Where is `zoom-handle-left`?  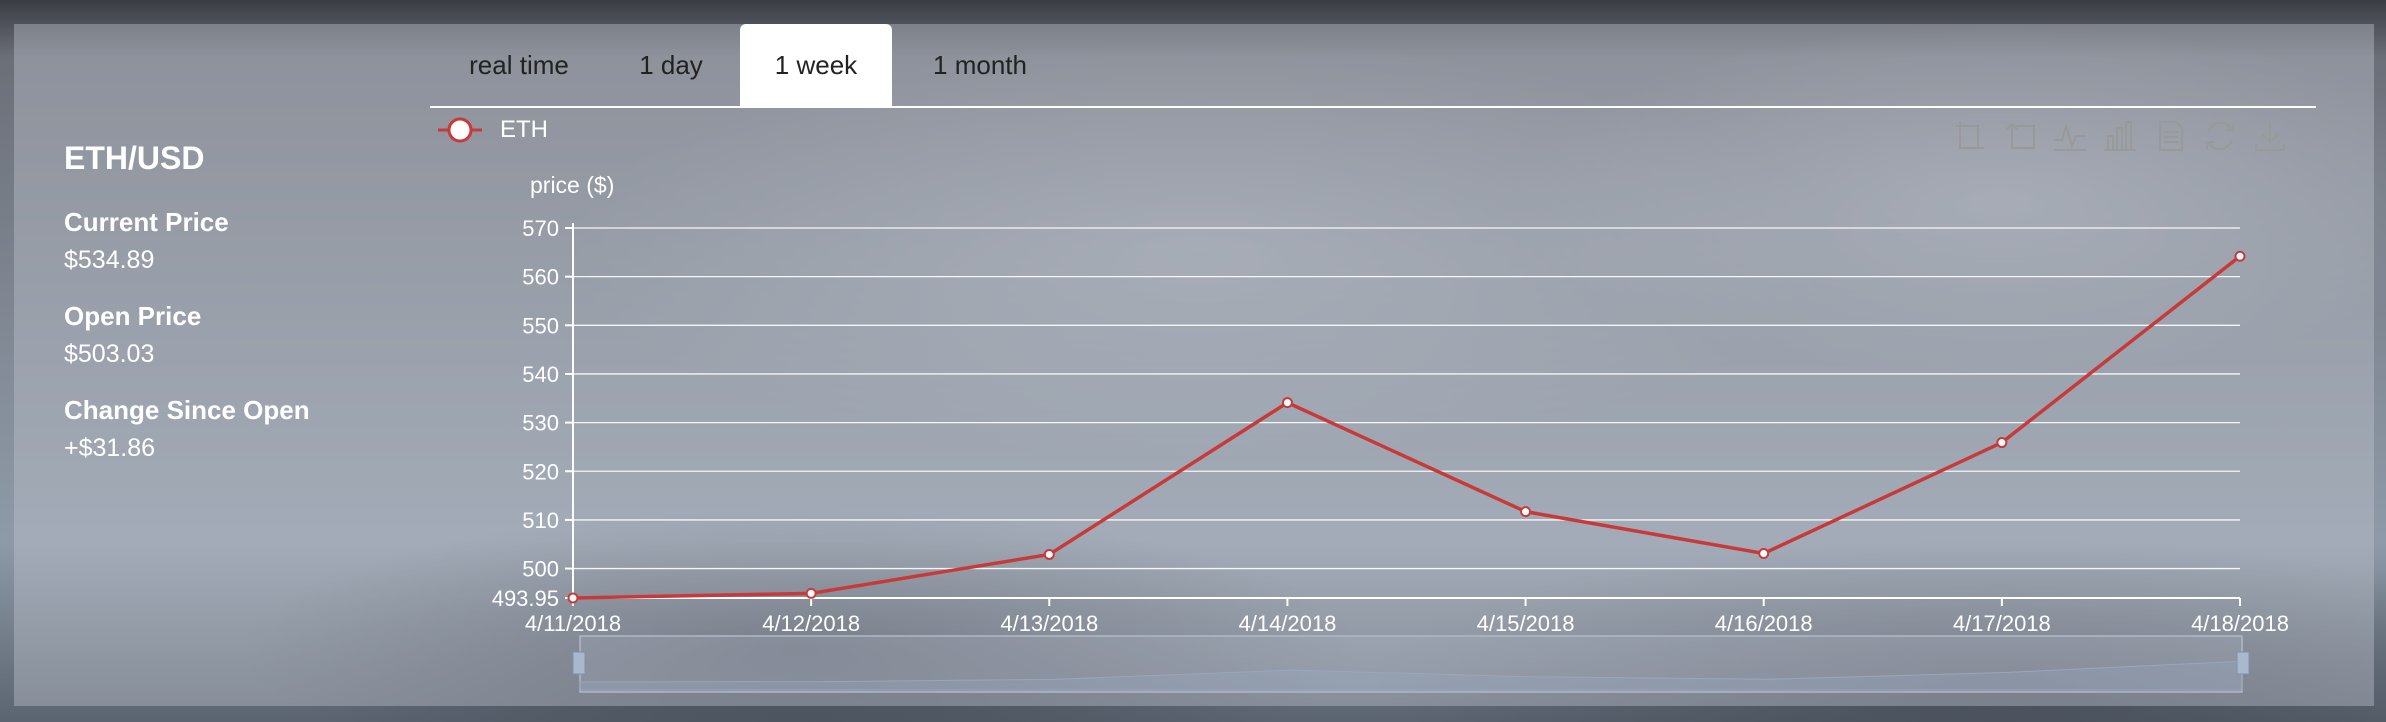
zoom-handle-left is located at coordinates (579, 663).